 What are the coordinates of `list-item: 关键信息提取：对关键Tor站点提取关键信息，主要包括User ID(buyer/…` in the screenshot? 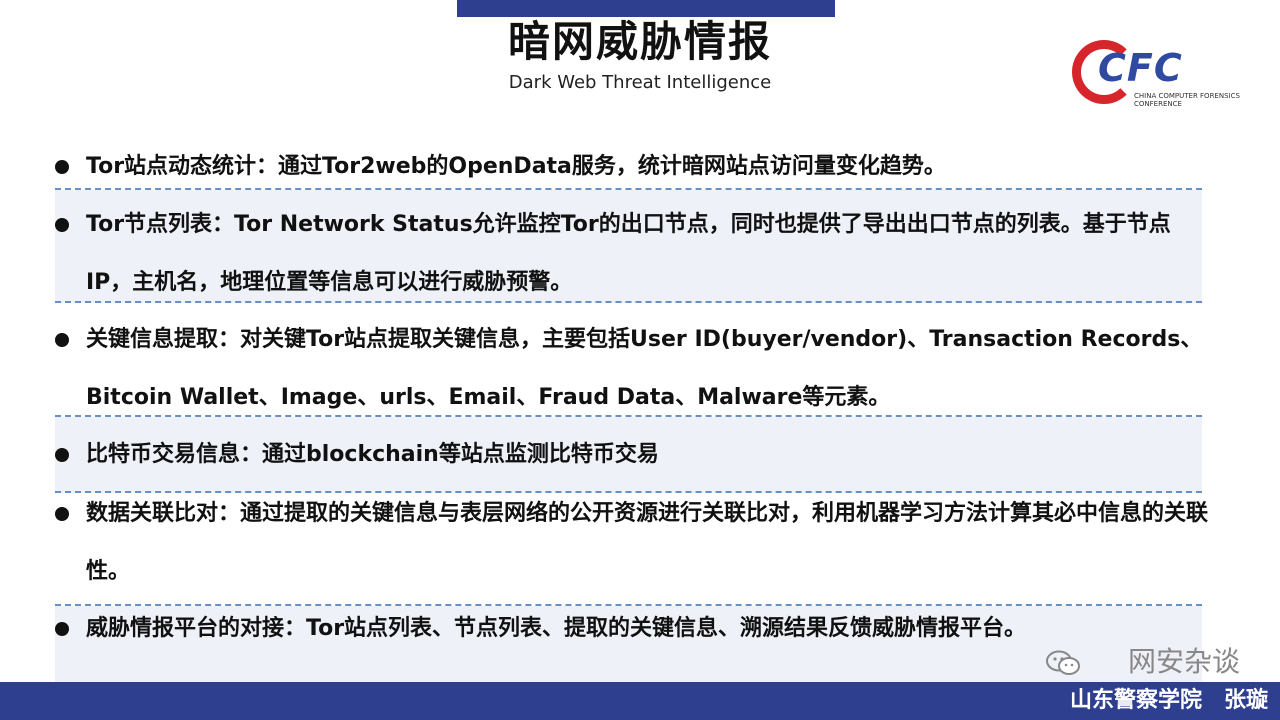 It's located at (632, 369).